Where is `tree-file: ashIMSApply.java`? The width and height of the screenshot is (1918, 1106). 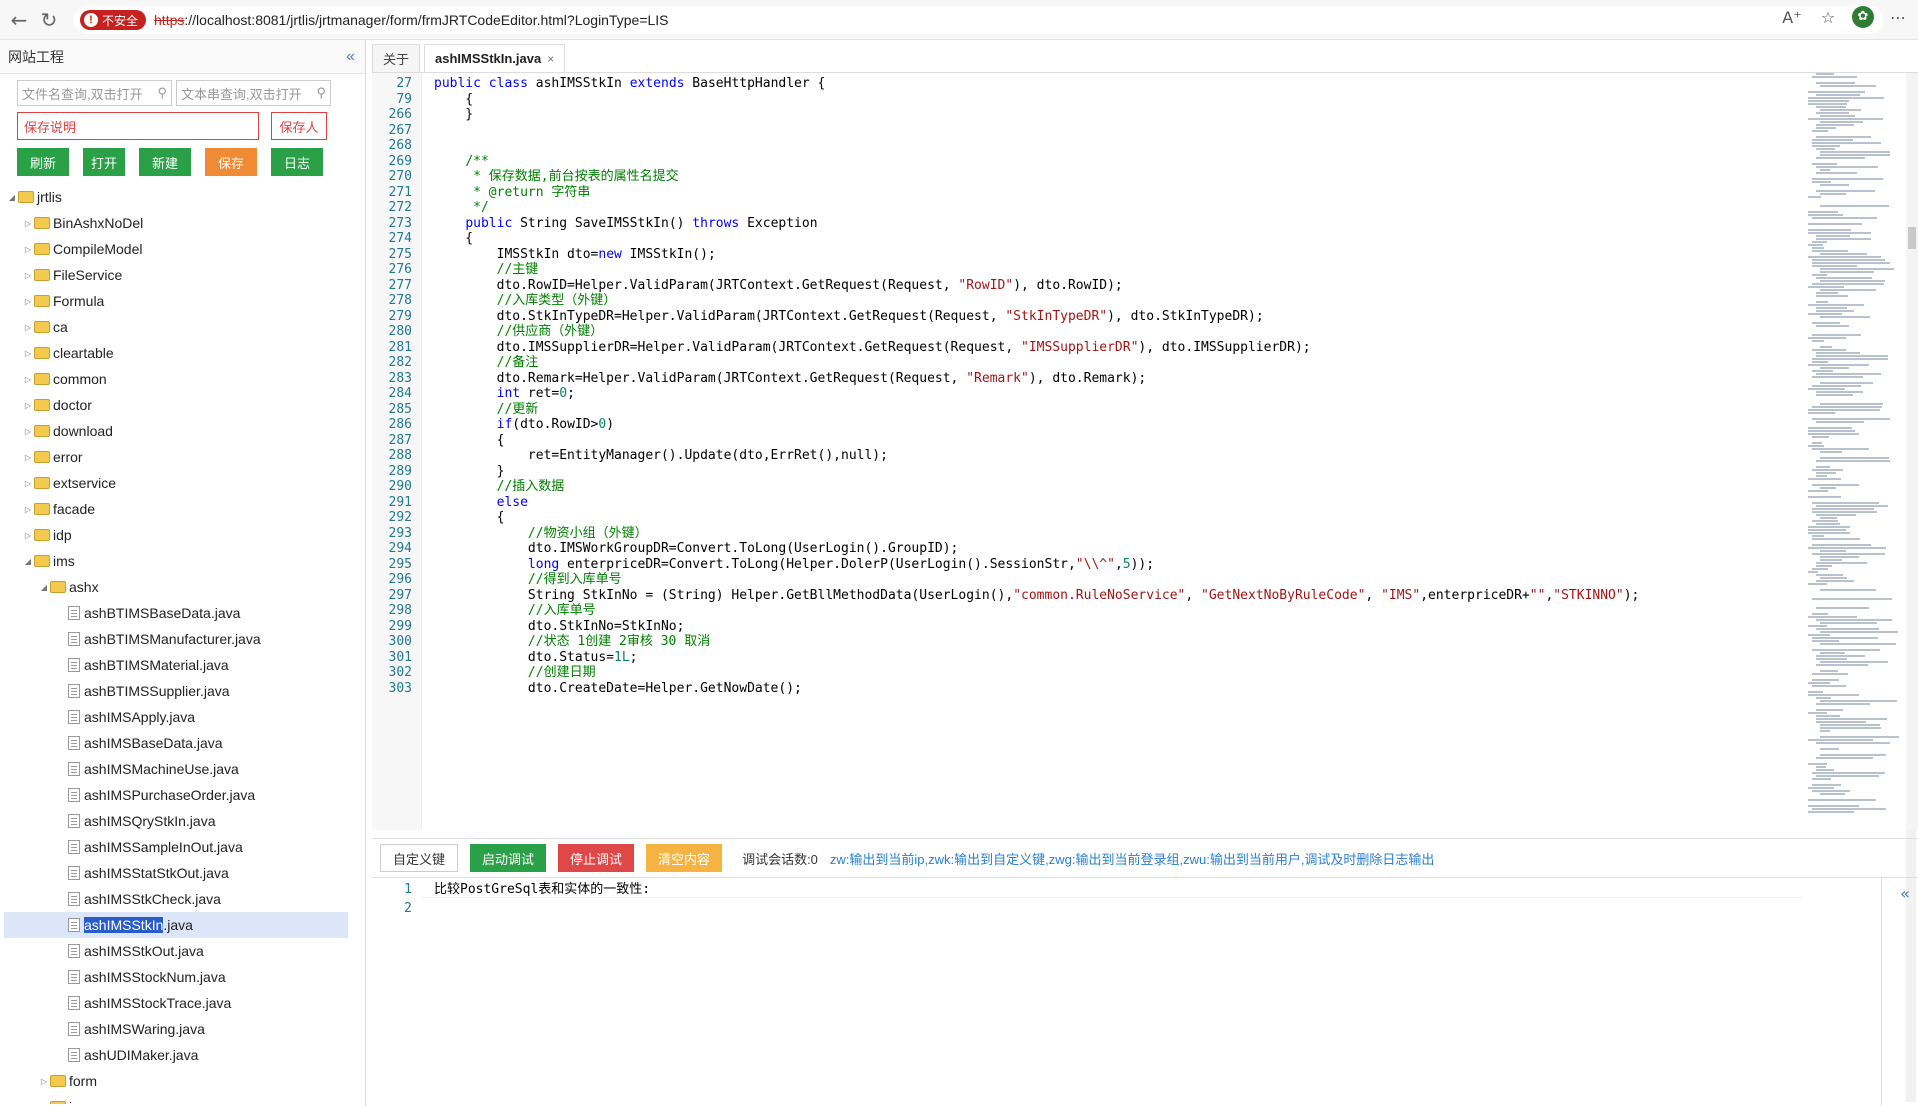 tree-file: ashIMSApply.java is located at coordinates (176, 717).